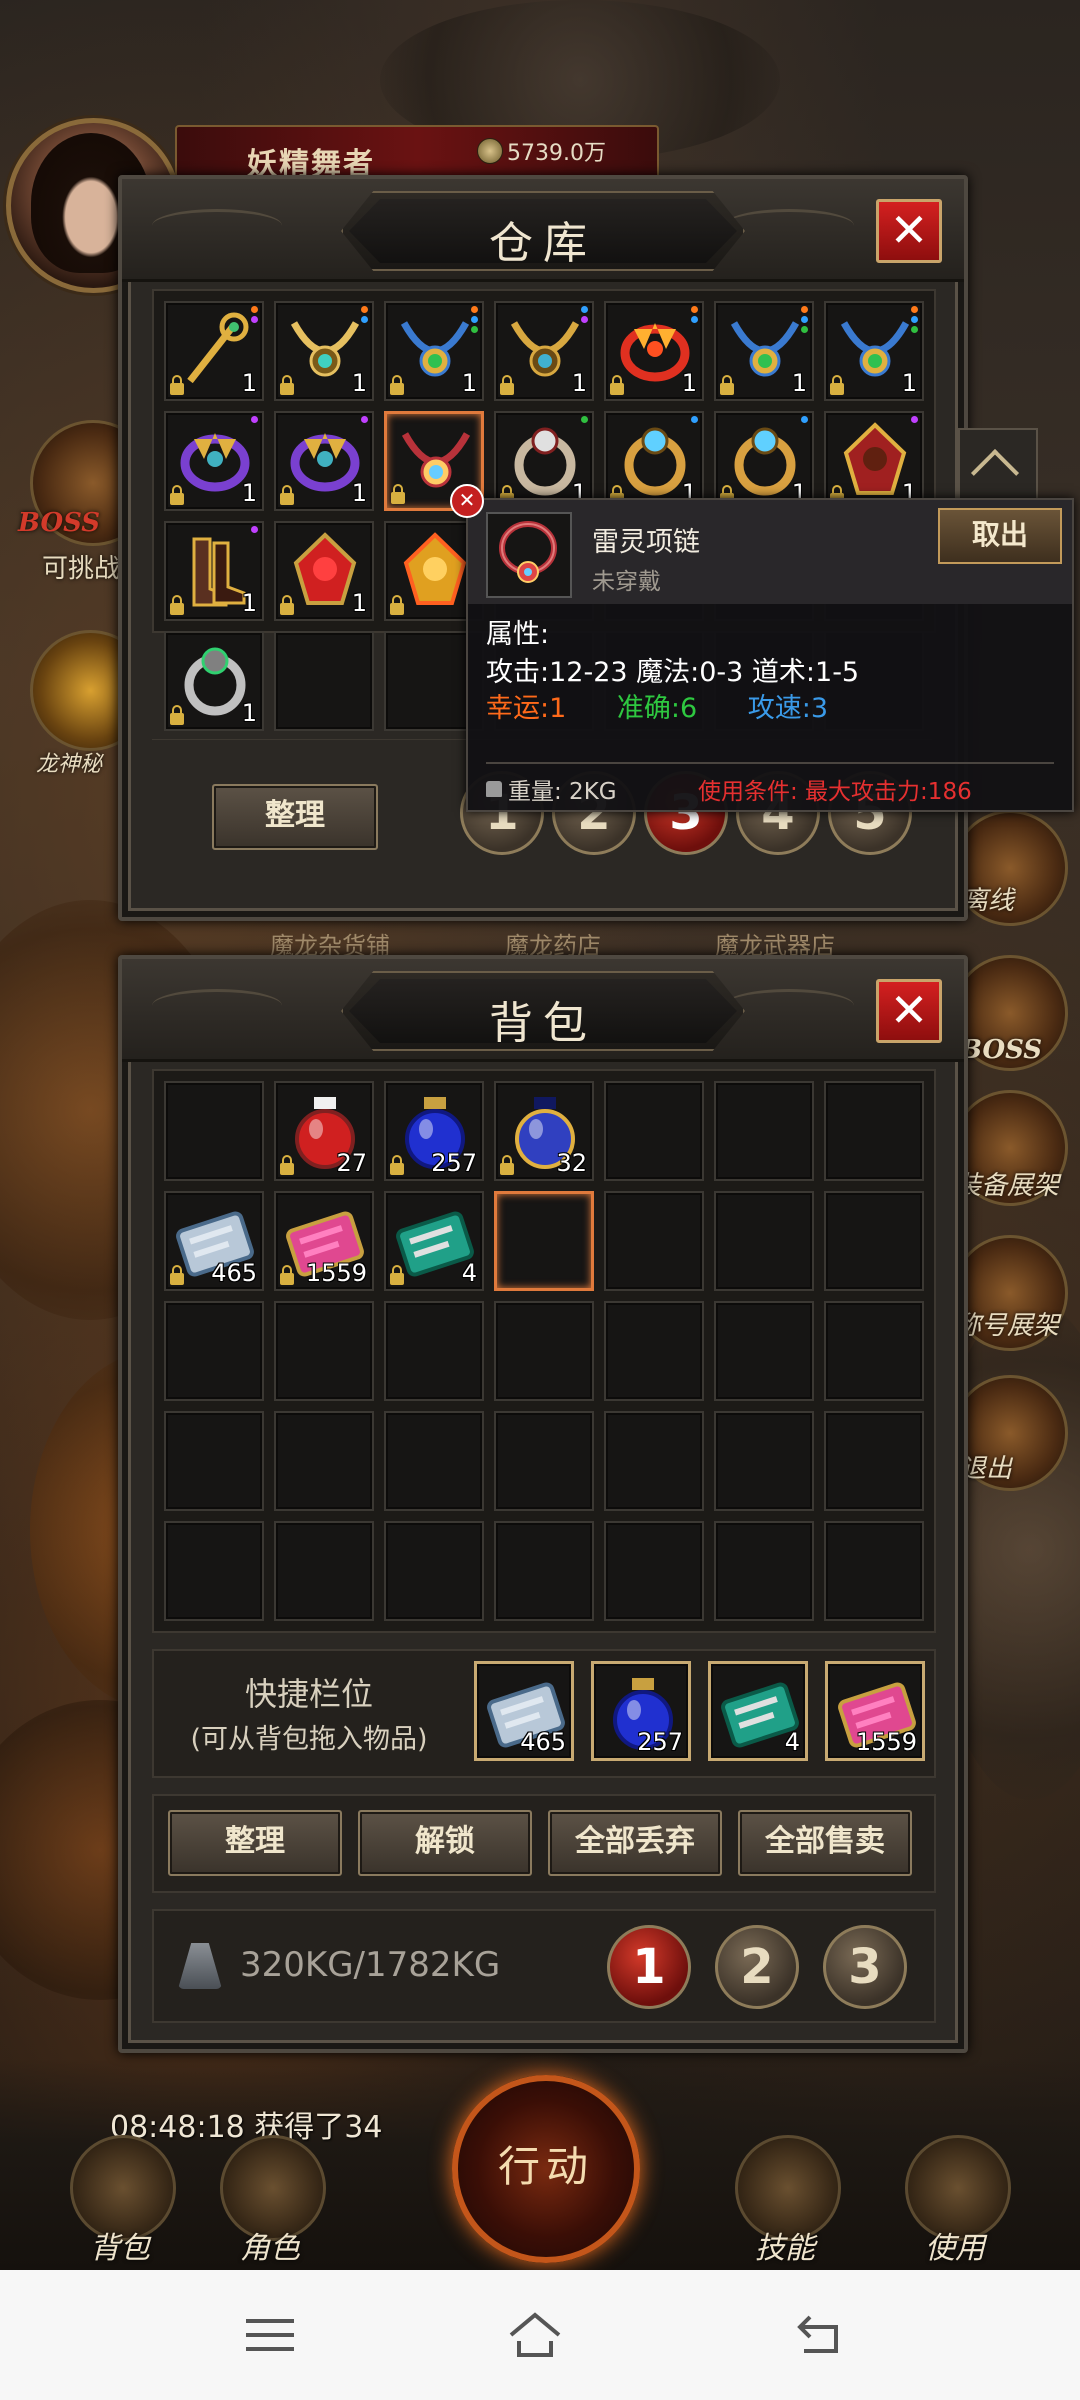 This screenshot has width=1080, height=2400. What do you see at coordinates (865, 1967) in the screenshot?
I see `backpack-page-3: 3` at bounding box center [865, 1967].